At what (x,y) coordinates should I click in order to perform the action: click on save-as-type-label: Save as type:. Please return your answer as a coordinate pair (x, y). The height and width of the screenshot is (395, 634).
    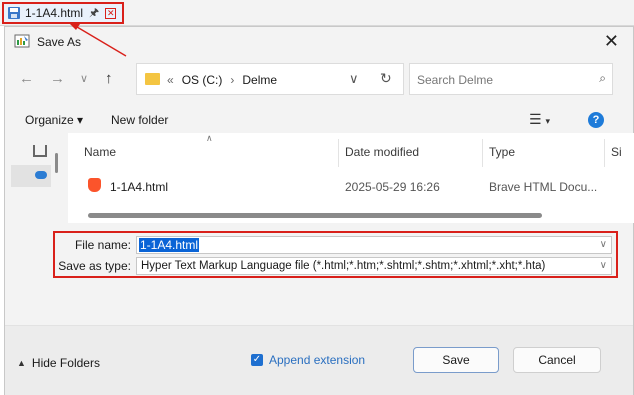
    Looking at the image, I should click on (94, 266).